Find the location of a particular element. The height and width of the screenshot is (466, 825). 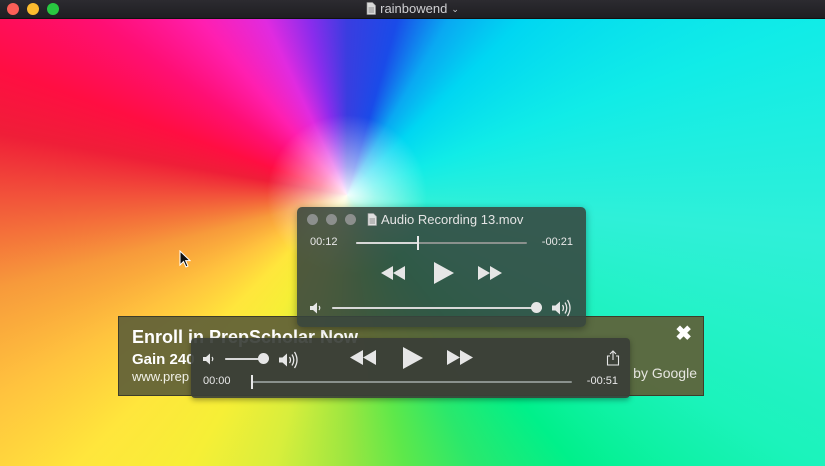

audio-volume-fill is located at coordinates (437, 308).